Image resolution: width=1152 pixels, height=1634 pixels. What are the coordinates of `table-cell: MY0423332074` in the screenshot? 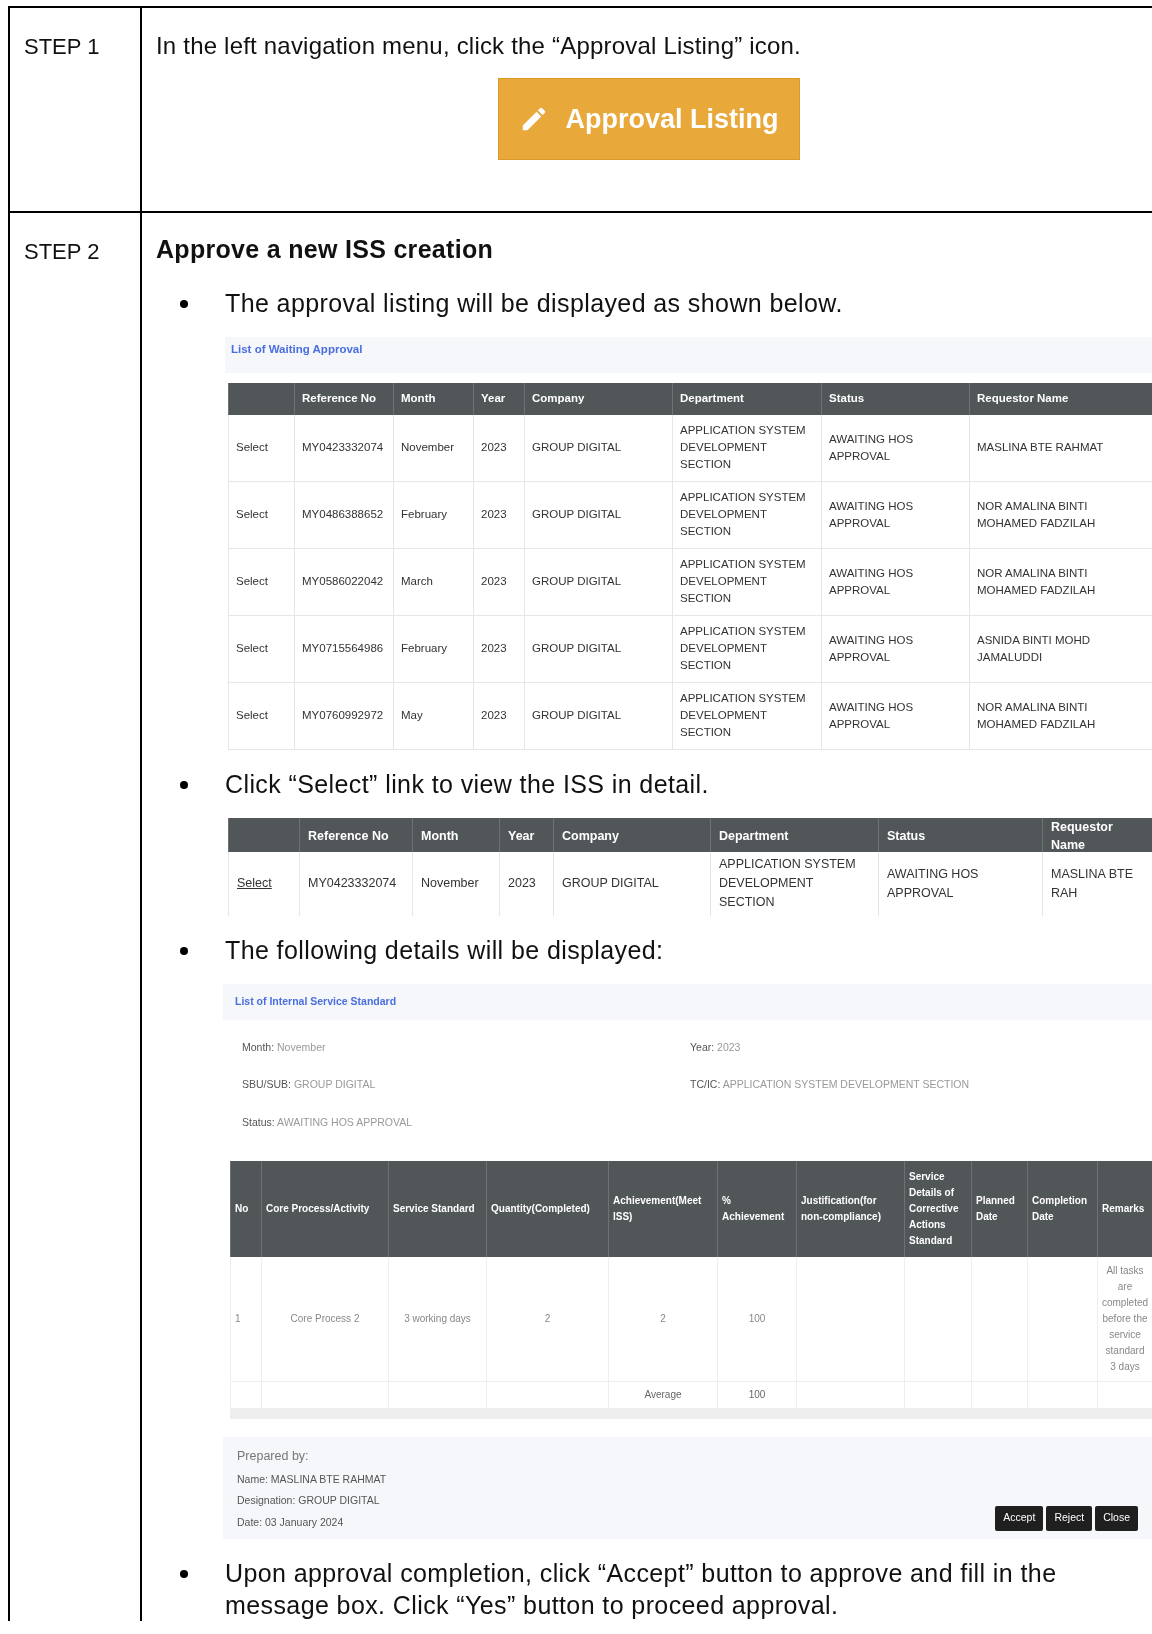 It's located at (343, 447).